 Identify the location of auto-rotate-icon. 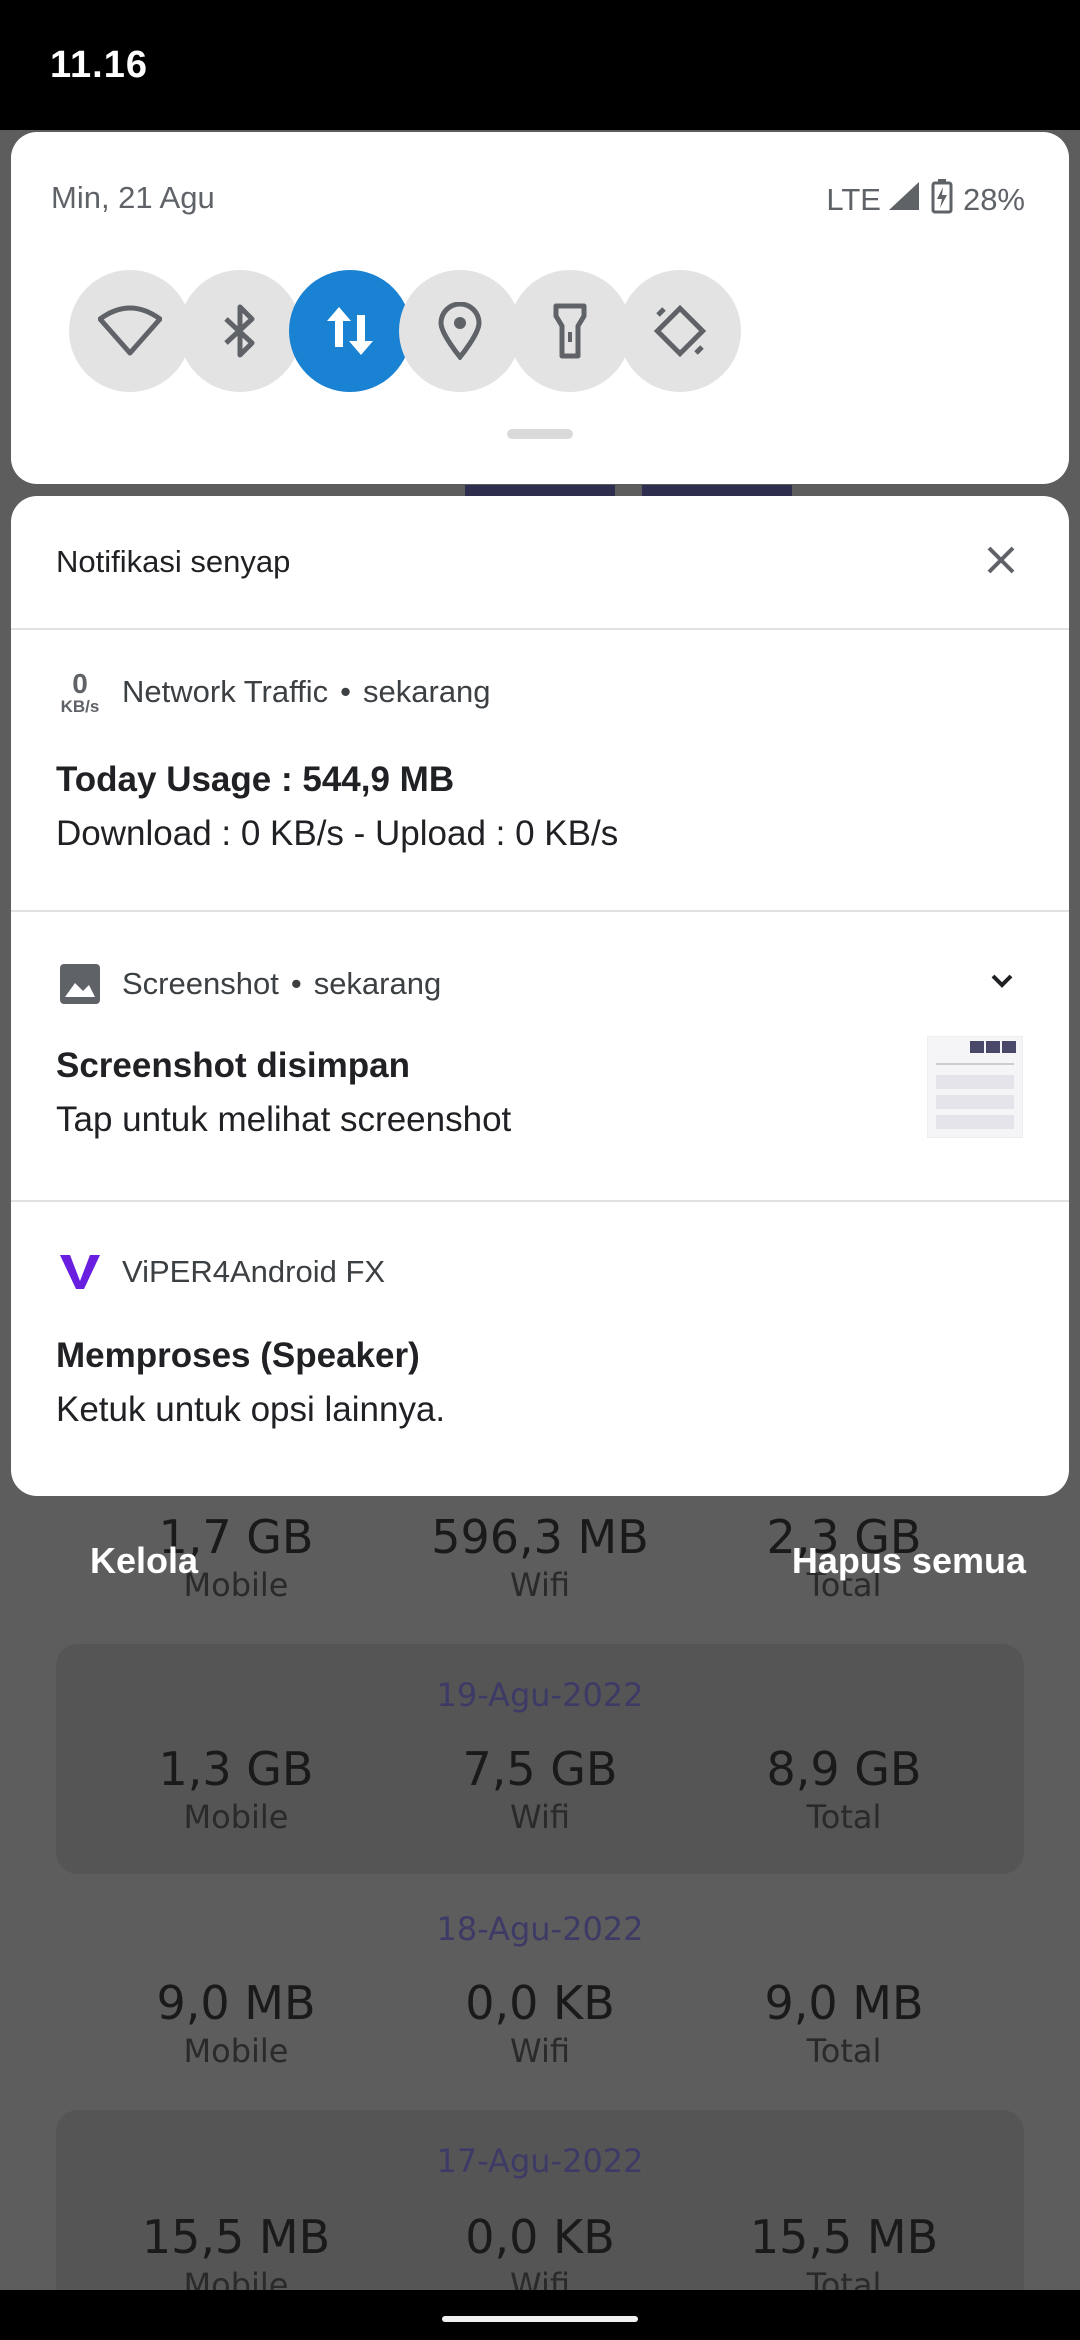
(680, 331).